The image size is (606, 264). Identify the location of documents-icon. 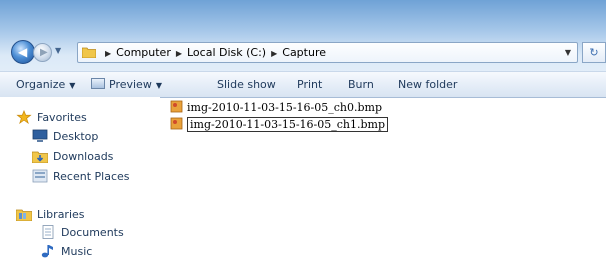
(48, 232).